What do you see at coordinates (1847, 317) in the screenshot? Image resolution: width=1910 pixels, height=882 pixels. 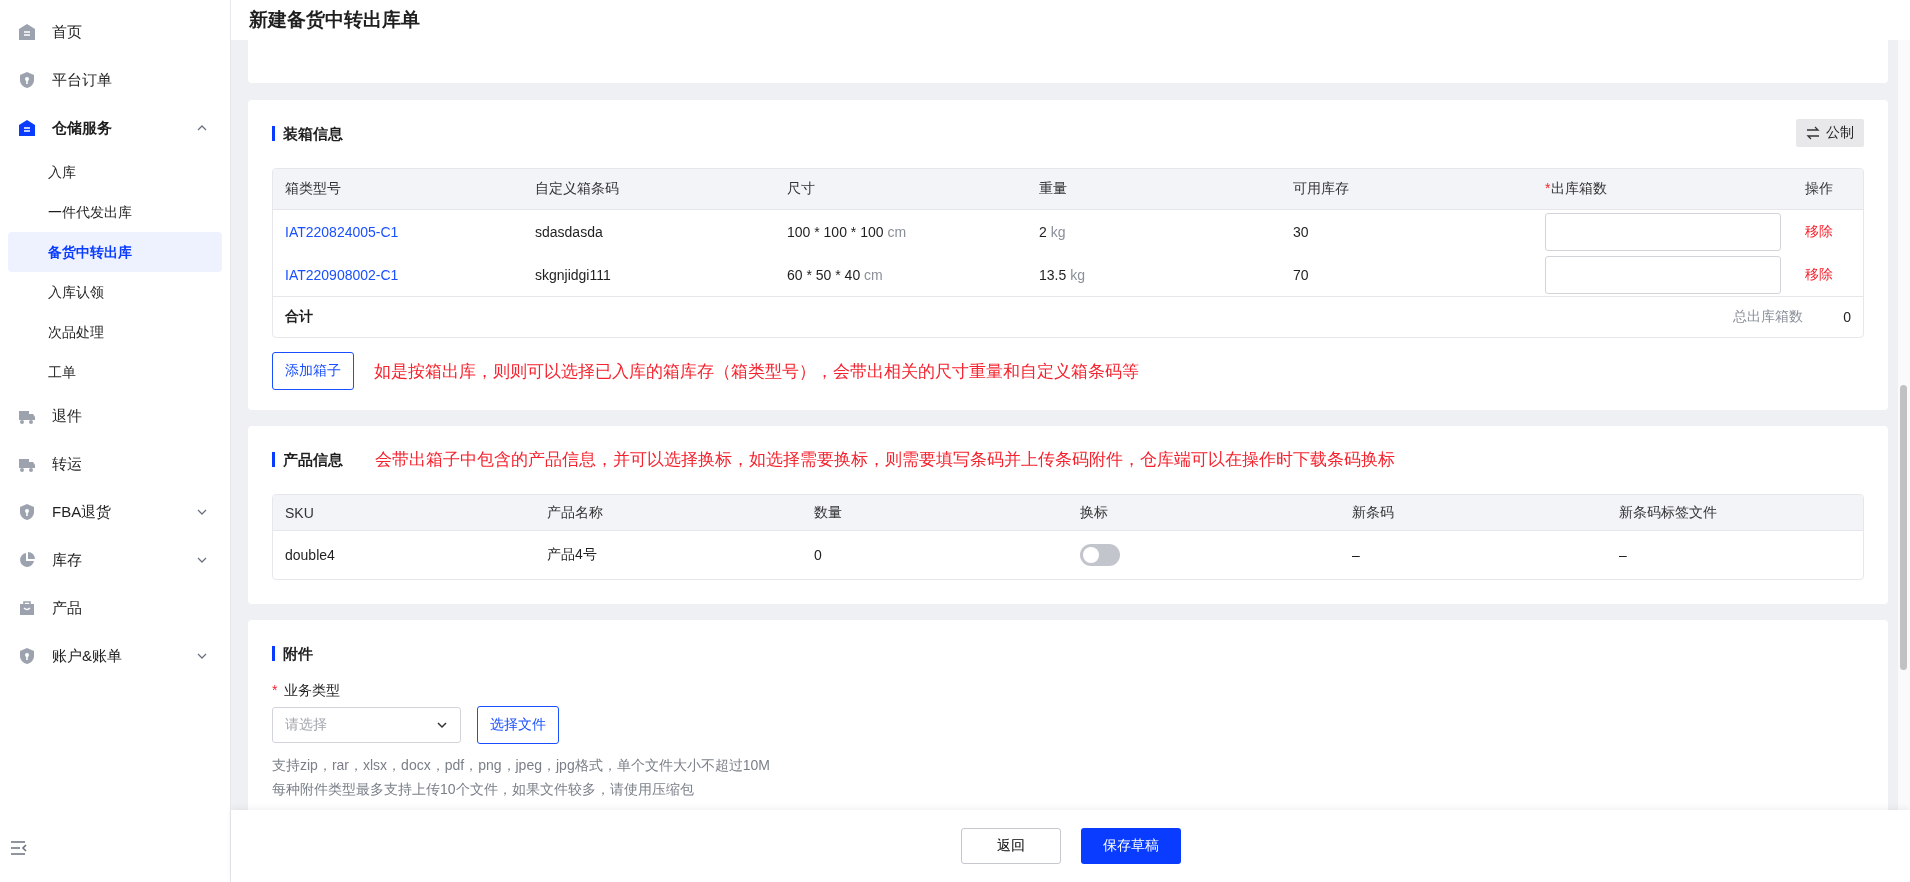 I see `total-boxes-value: 0` at bounding box center [1847, 317].